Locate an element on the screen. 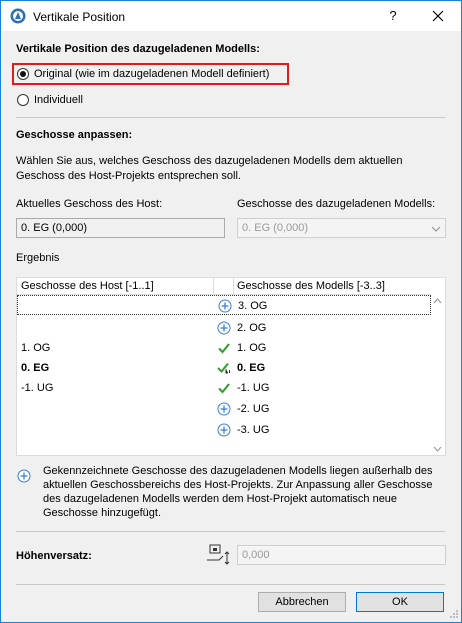 This screenshot has width=462, height=623. radio-original is located at coordinates (23, 74).